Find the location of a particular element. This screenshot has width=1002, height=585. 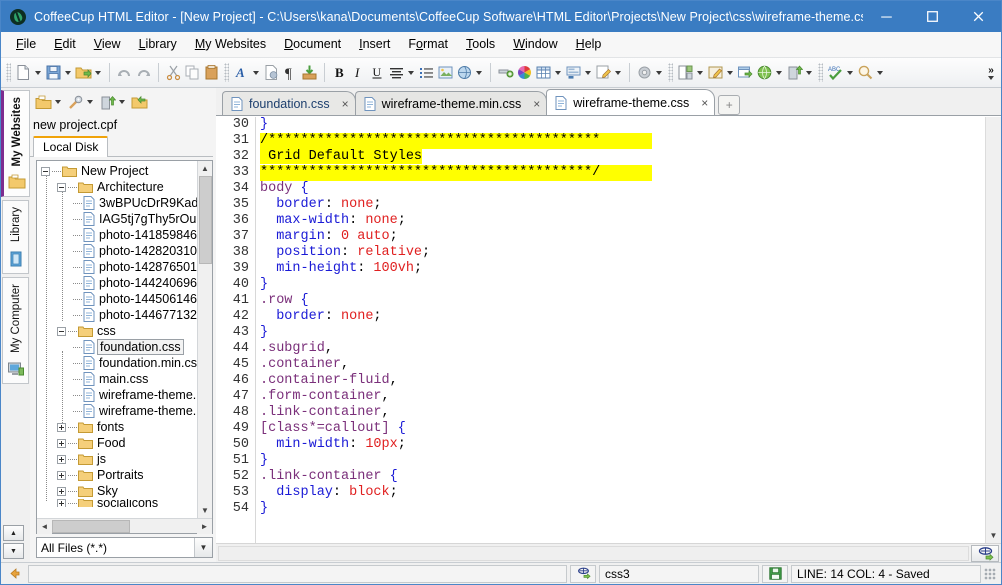

scrollbar-thumb is located at coordinates (91, 526).